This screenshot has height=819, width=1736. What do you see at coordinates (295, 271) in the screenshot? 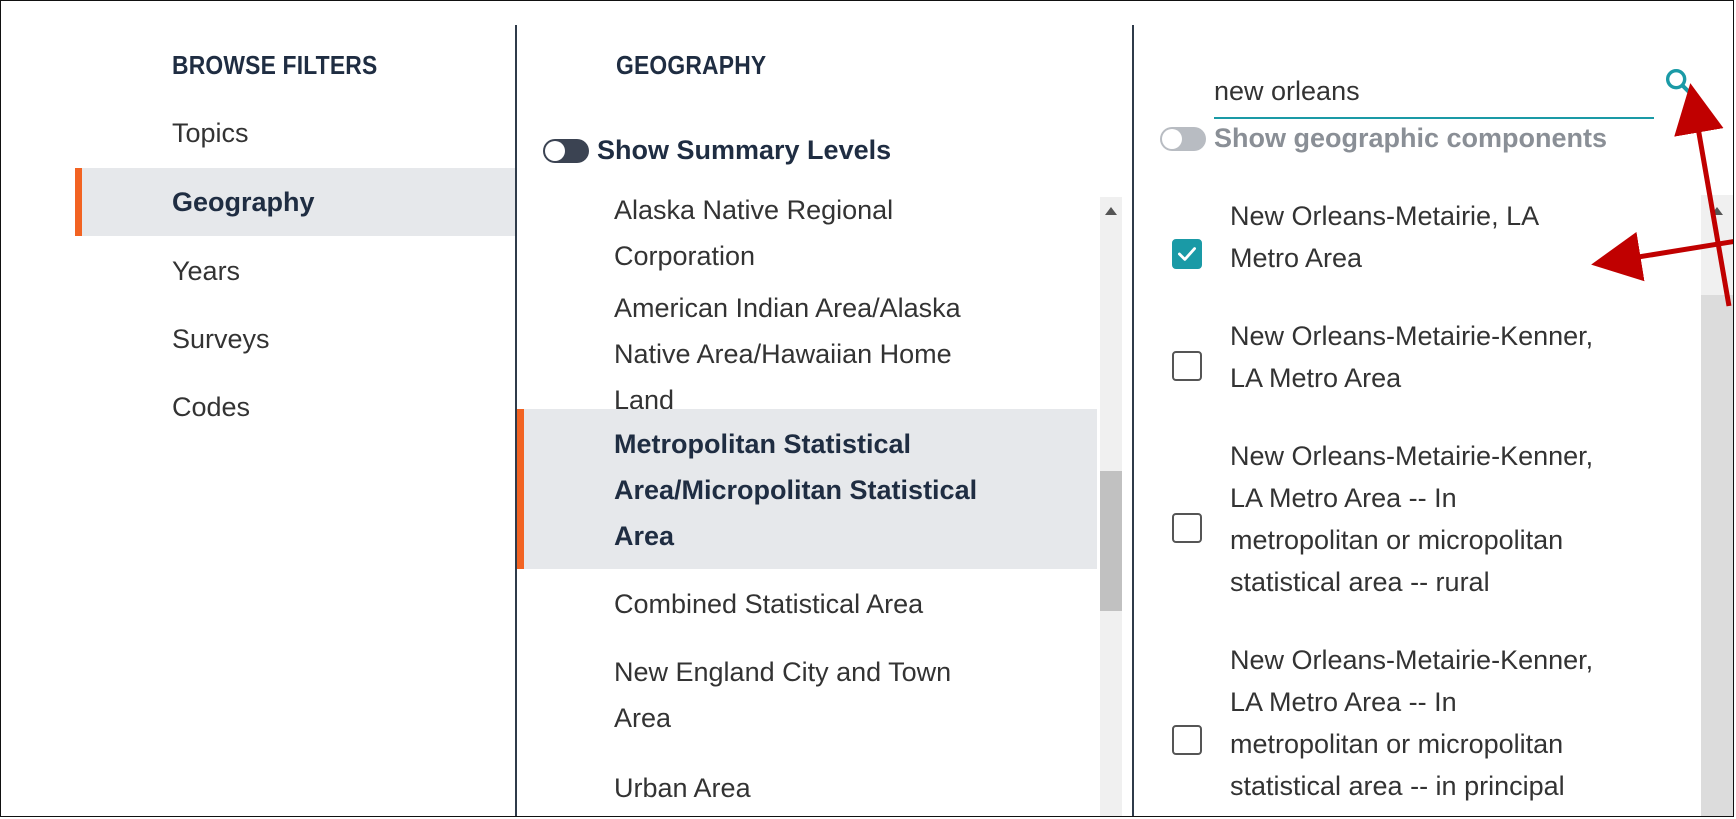
I see `nav-item-years: Years` at bounding box center [295, 271].